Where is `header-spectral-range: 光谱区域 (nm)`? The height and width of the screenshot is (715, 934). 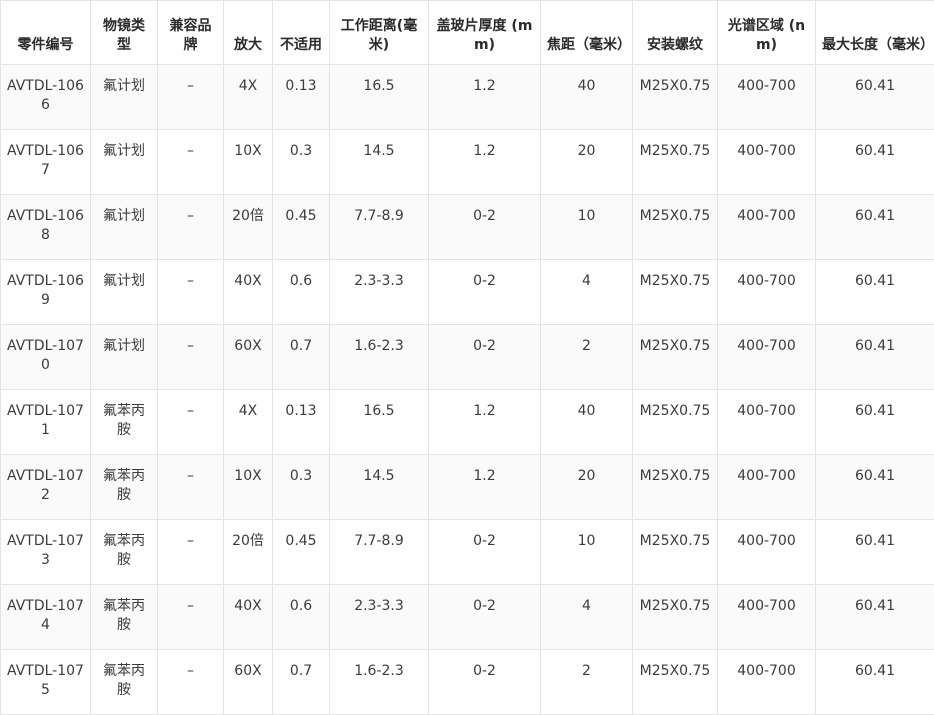 header-spectral-range: 光谱区域 (nm) is located at coordinates (767, 33).